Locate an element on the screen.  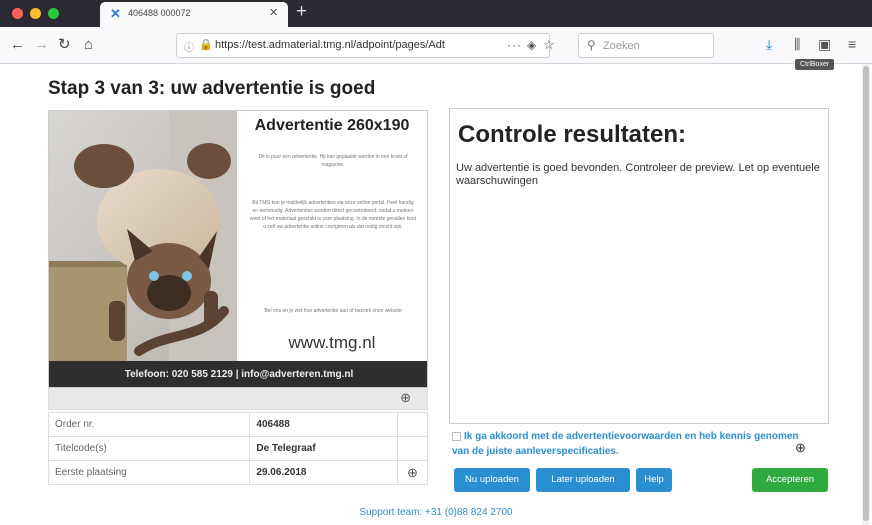
results-title: Controle resultaten: is located at coordinates (572, 134).